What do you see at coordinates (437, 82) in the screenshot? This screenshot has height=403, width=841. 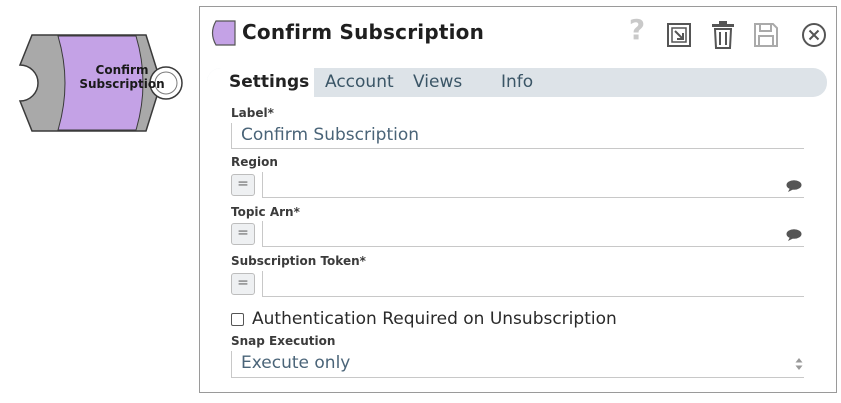 I see `tab-views: Views` at bounding box center [437, 82].